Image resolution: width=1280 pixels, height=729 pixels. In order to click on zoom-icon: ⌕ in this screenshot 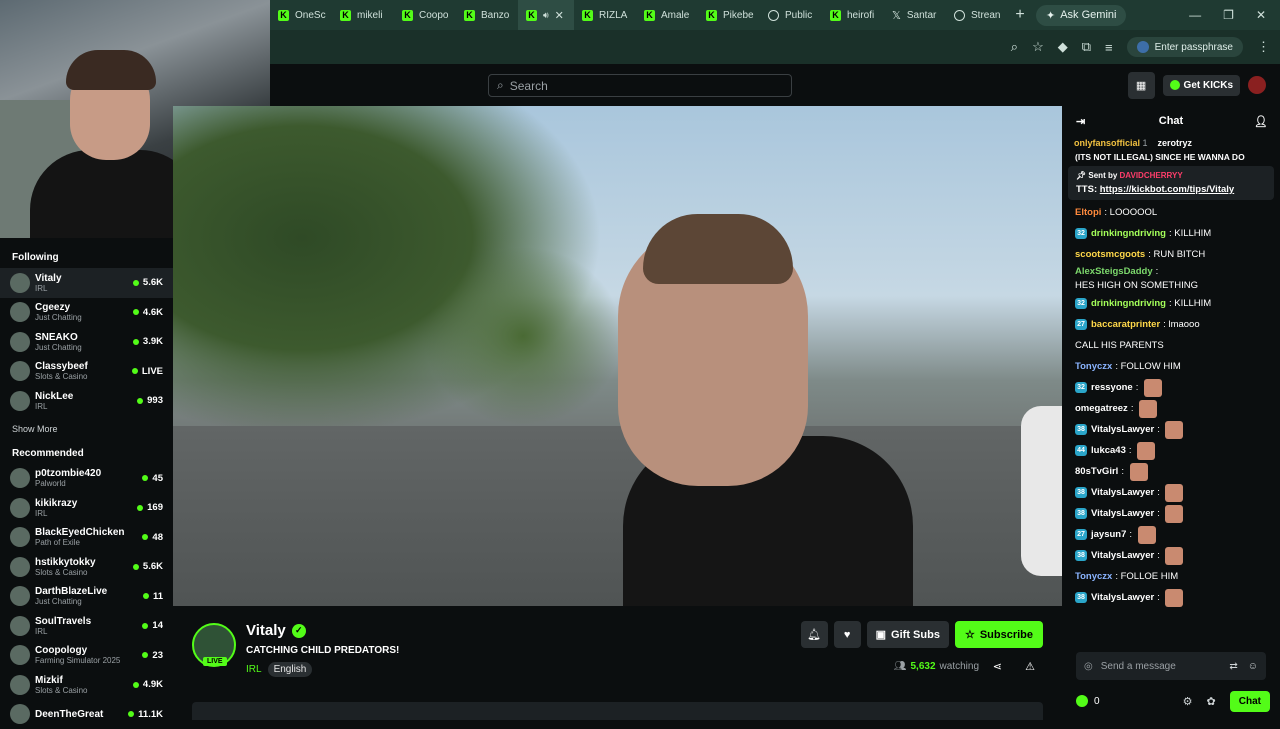, I will do `click(1014, 47)`.